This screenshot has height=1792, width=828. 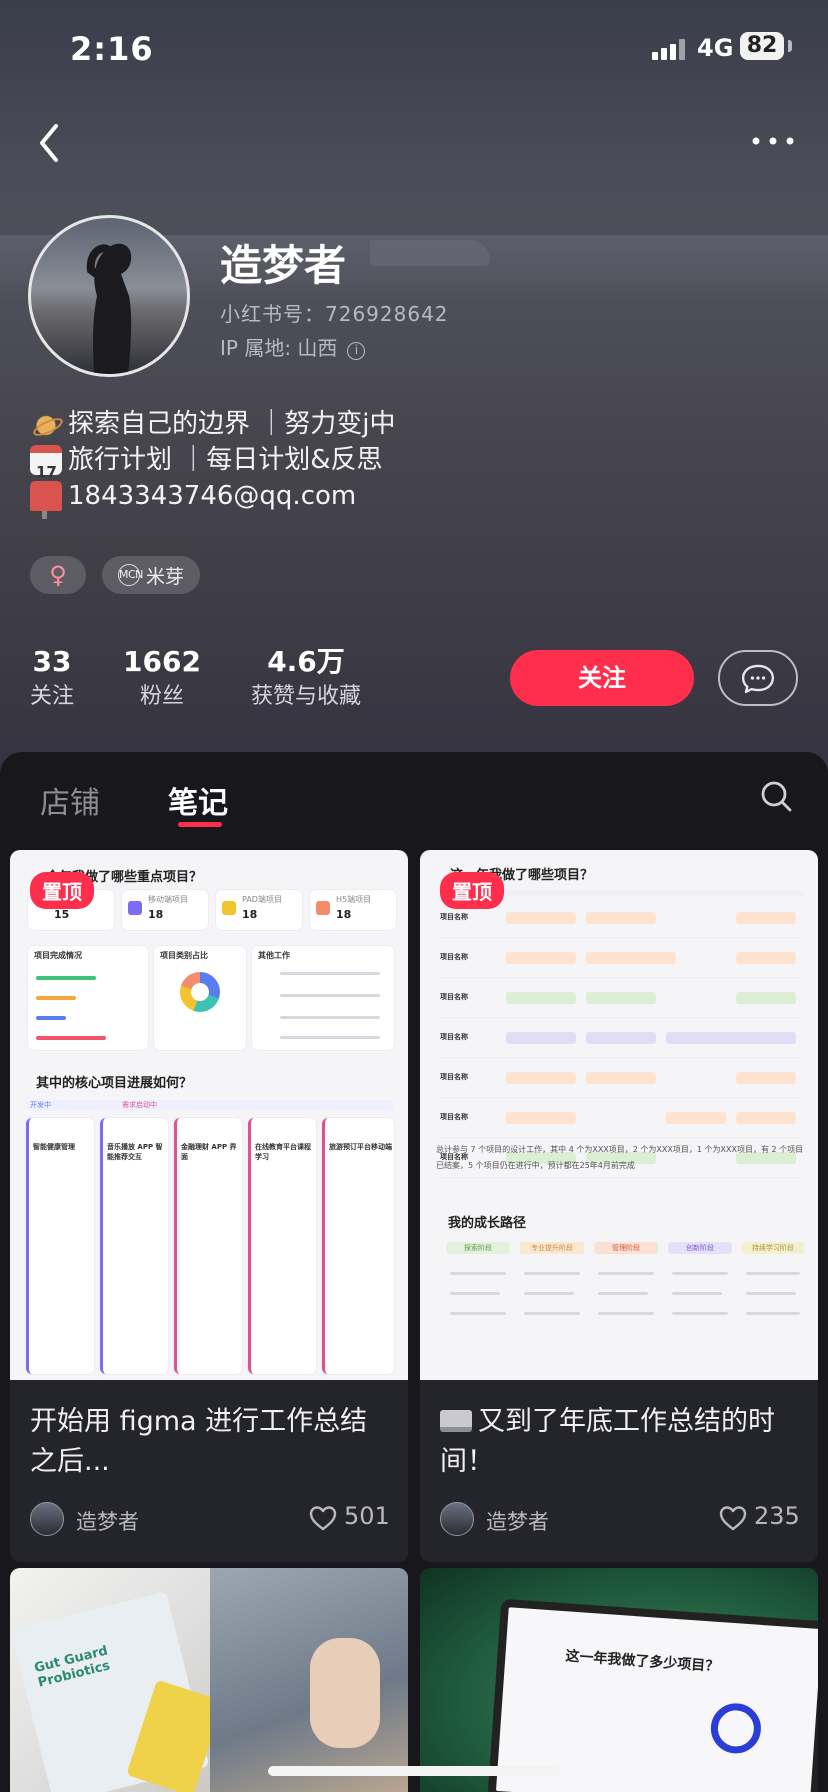 I want to click on network-type: 4G, so click(x=715, y=48).